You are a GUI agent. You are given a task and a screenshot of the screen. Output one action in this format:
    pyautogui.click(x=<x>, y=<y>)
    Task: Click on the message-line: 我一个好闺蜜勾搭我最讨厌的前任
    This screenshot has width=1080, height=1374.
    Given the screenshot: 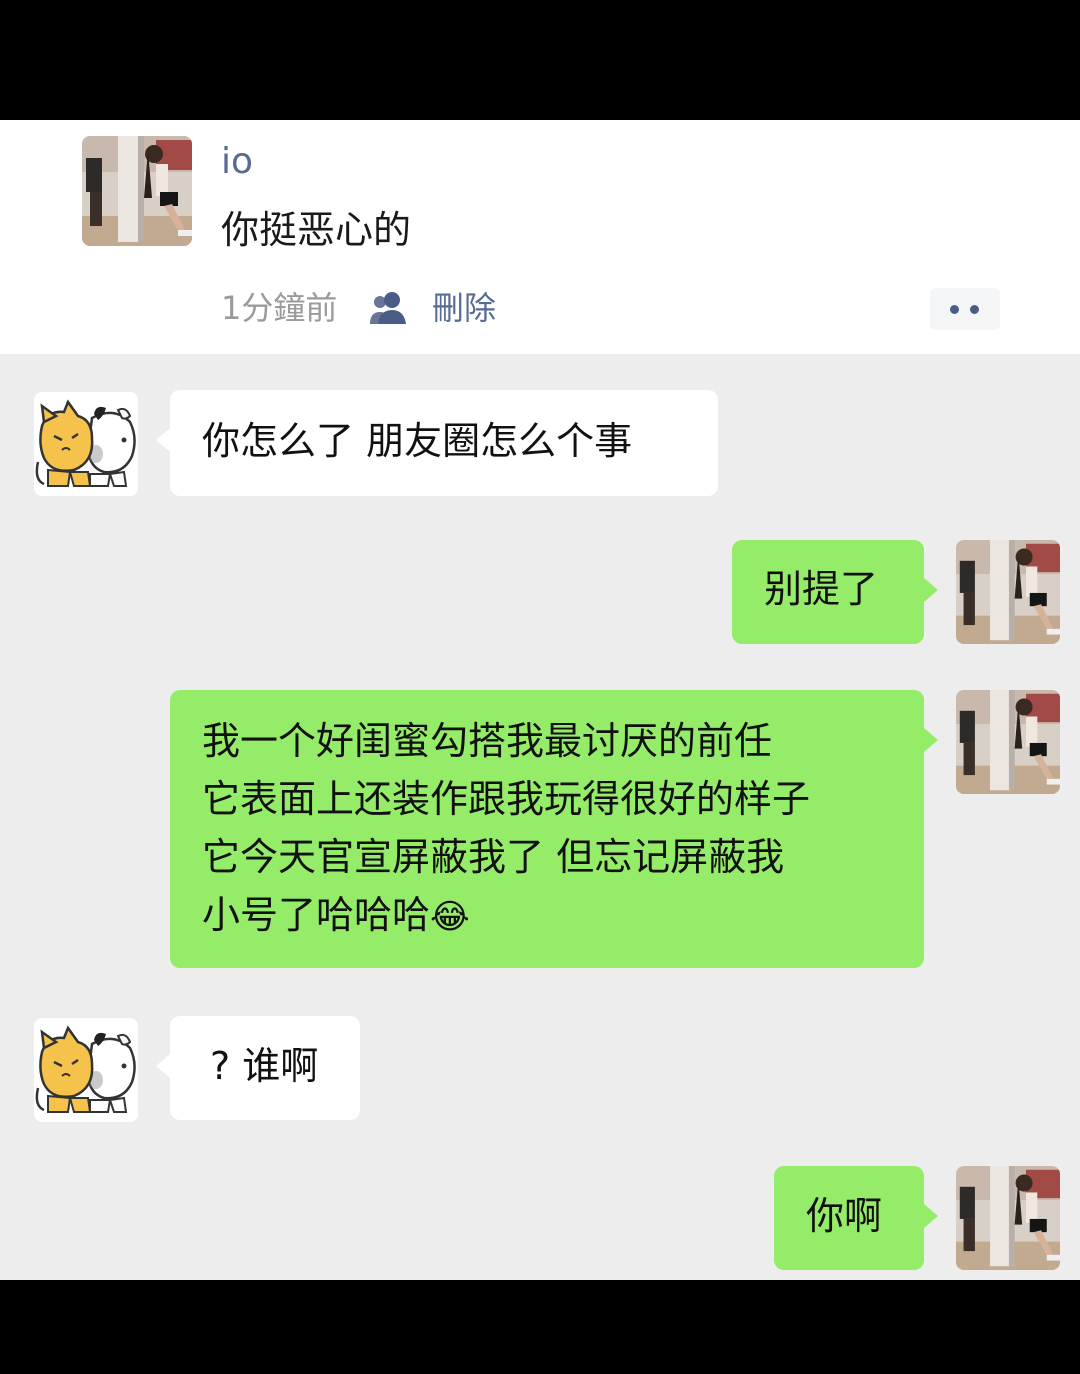 What is the action you would take?
    pyautogui.click(x=487, y=741)
    